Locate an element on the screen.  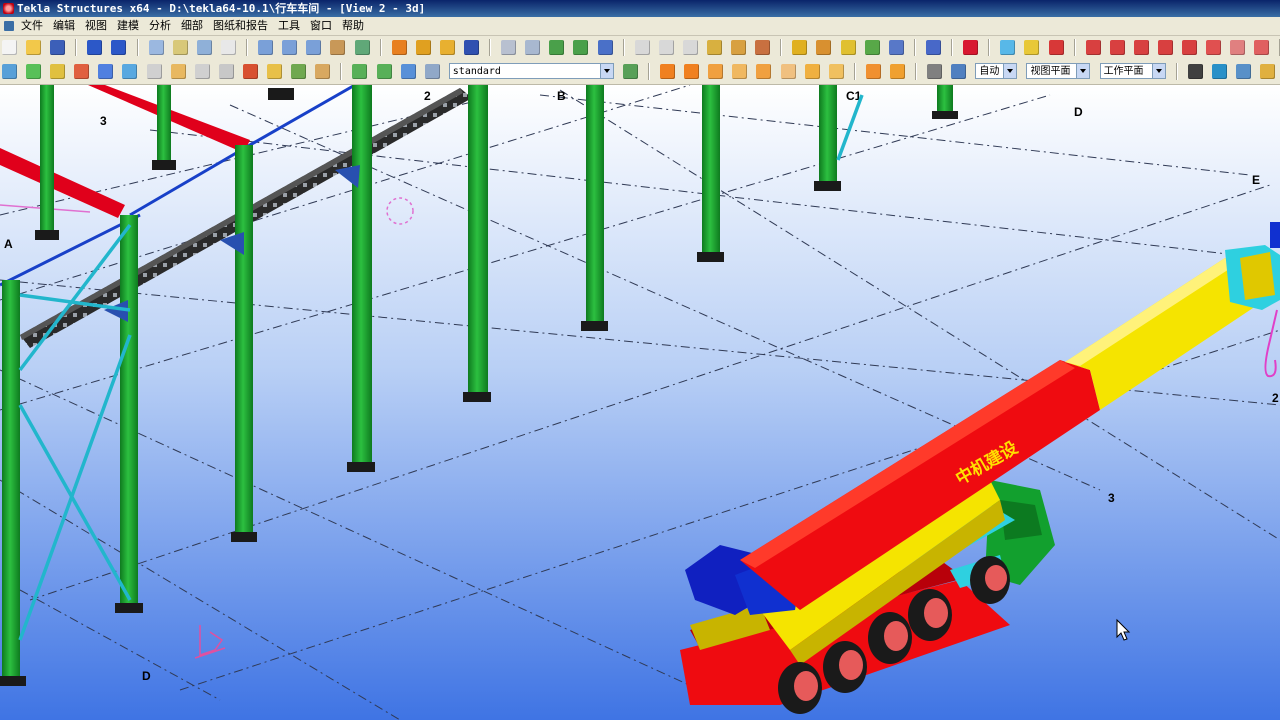
select-components-icon is located at coordinates (34, 71).